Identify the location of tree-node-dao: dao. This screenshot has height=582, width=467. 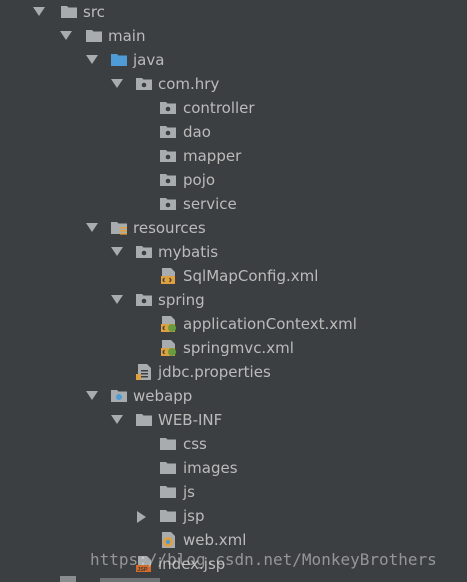
(233, 132).